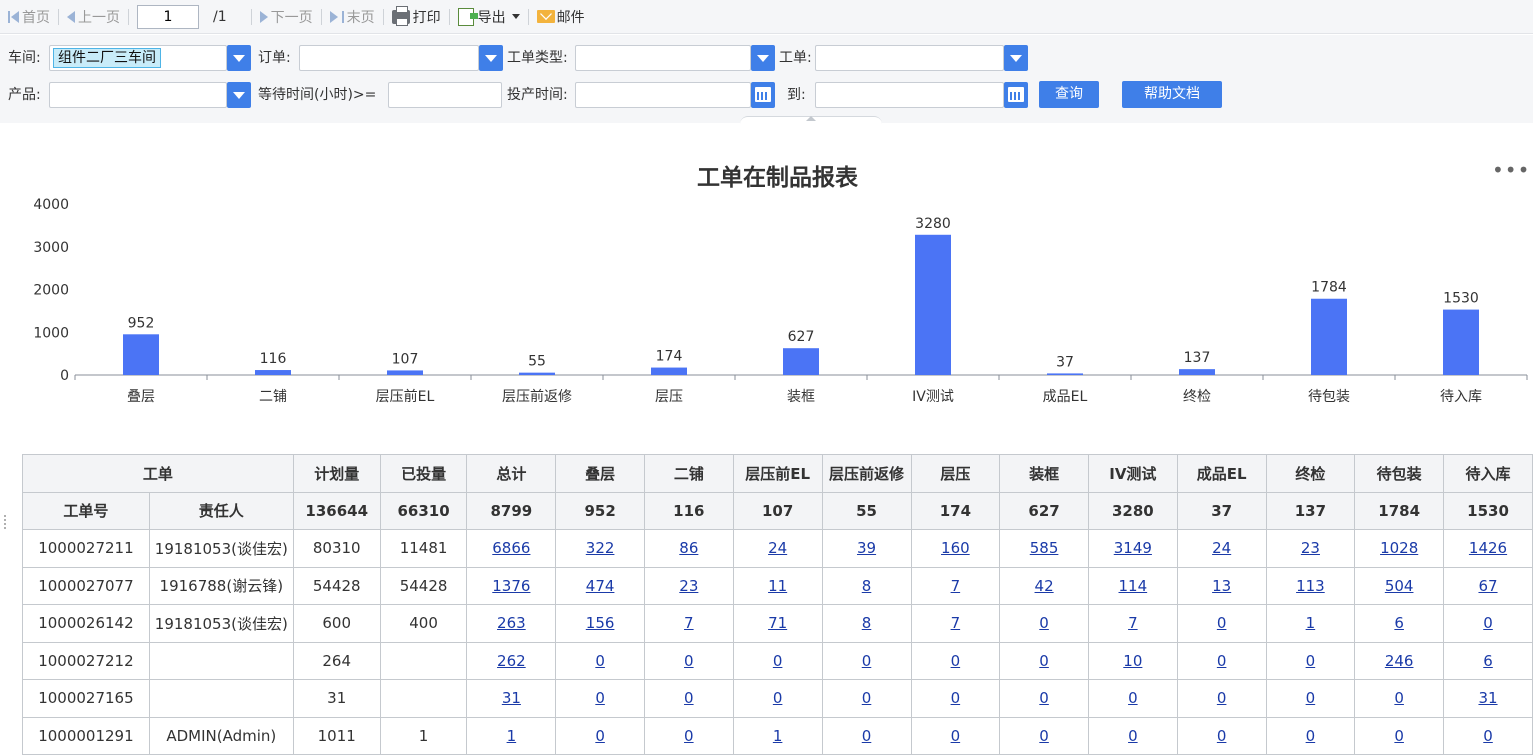 This screenshot has width=1533, height=755. Describe the element at coordinates (1399, 548) in the screenshot. I see `drilldown-link: 1028` at that location.